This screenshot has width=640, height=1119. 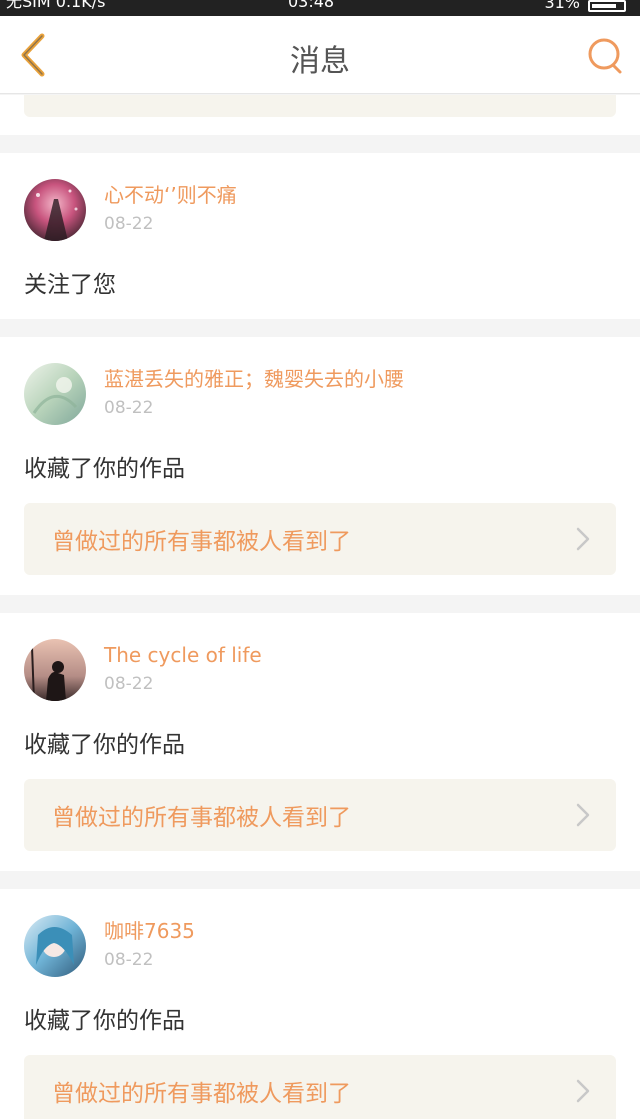 I want to click on notification-item: 心不动‘’则不痛 08-22 关注了您, so click(x=320, y=236).